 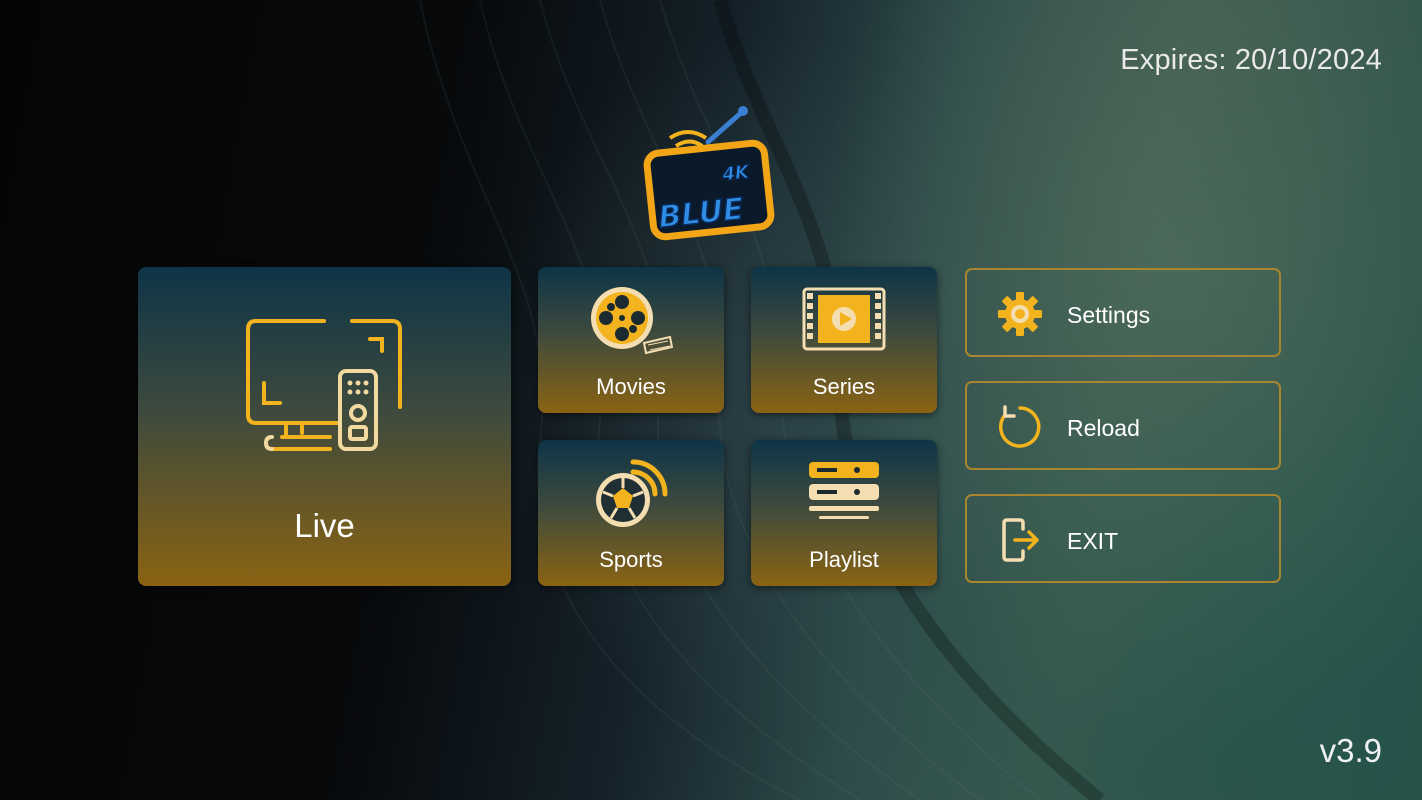 What do you see at coordinates (324, 525) in the screenshot?
I see `live-label: Live` at bounding box center [324, 525].